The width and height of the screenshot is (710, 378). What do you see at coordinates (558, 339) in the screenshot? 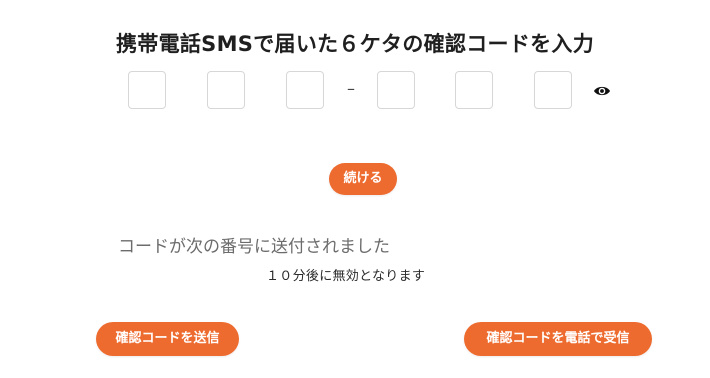
I see `receive-code-by-phone-button: 確認コードを電話で受信` at bounding box center [558, 339].